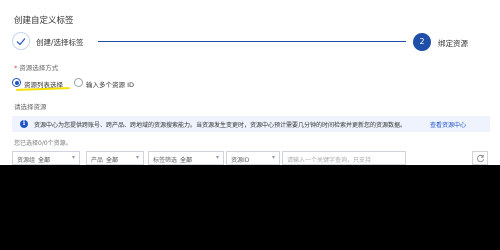 Image resolution: width=500 pixels, height=250 pixels. Describe the element at coordinates (252, 41) in the screenshot. I see `step-connector` at that location.